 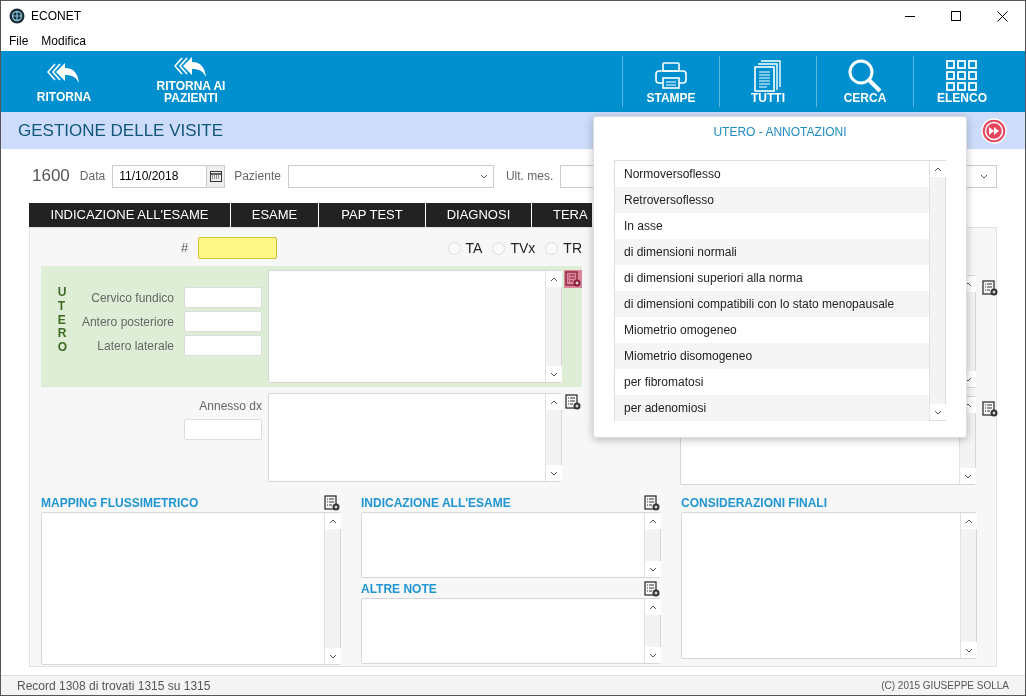 What do you see at coordinates (563, 248) in the screenshot?
I see `radio-option: TR` at bounding box center [563, 248].